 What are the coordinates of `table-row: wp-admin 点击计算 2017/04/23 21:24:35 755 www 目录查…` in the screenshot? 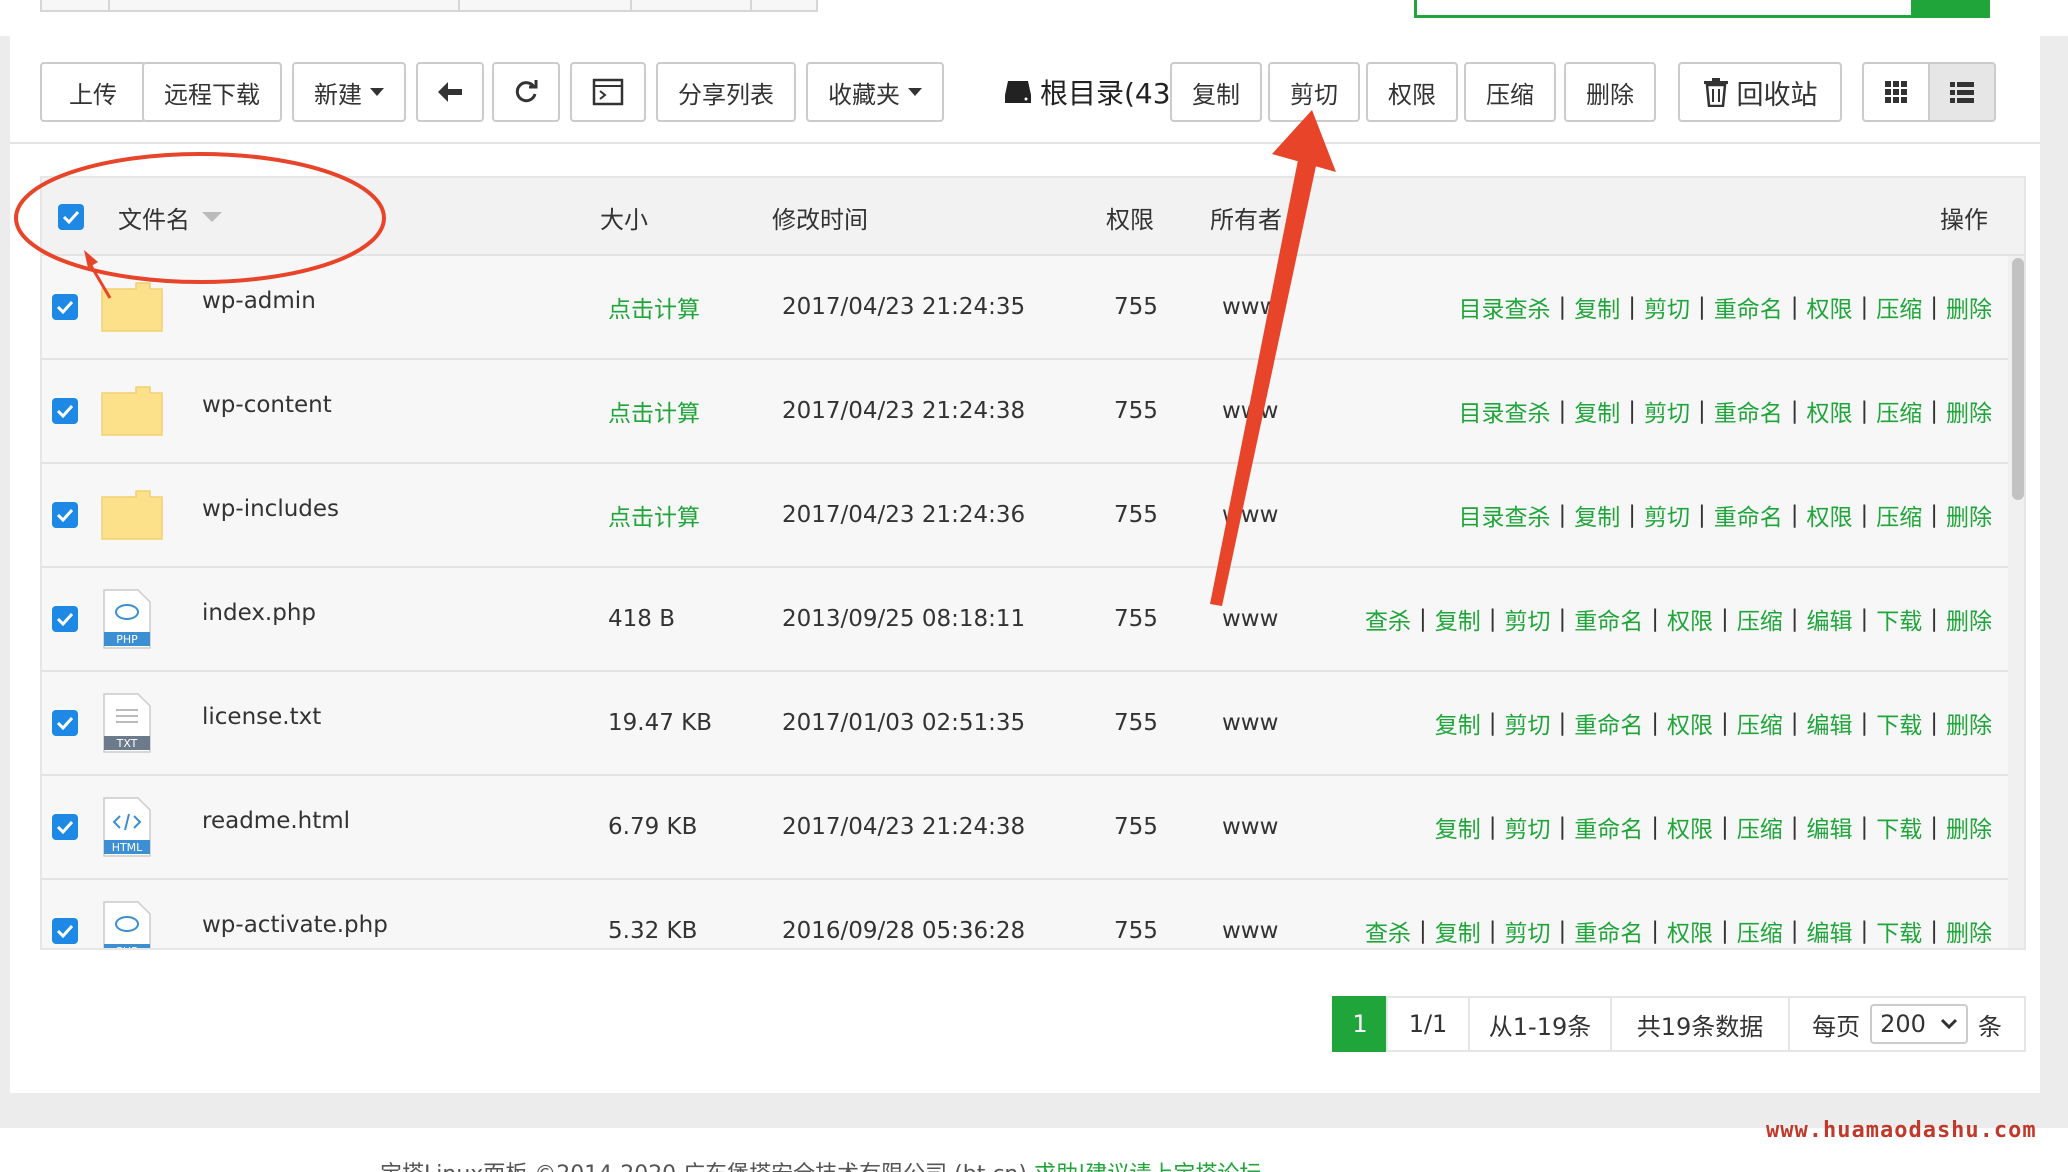 It's located at (1025, 308).